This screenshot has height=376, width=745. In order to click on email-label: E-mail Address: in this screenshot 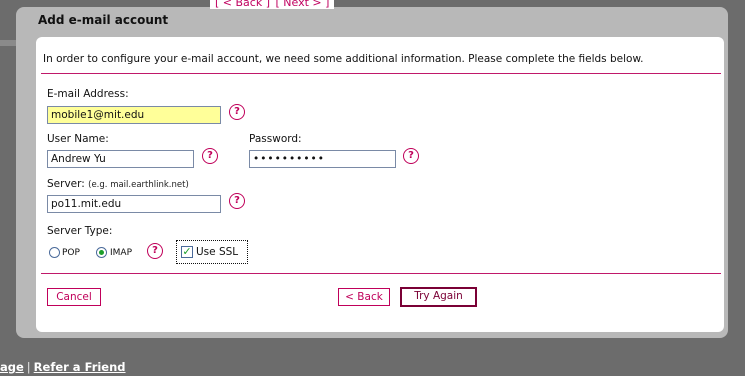, I will do `click(88, 94)`.